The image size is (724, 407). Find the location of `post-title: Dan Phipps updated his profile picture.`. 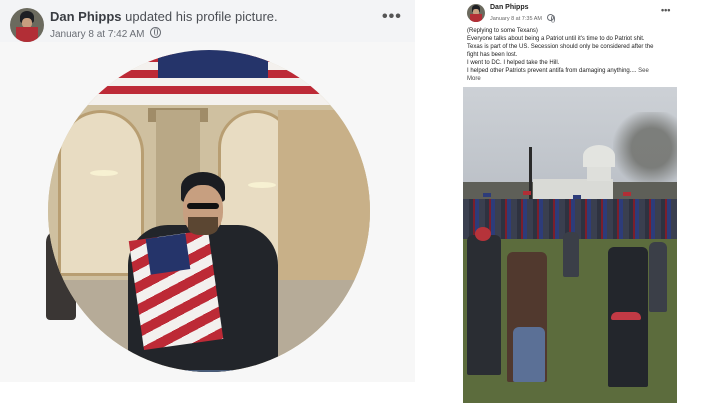

post-title: Dan Phipps updated his profile picture. is located at coordinates (164, 16).